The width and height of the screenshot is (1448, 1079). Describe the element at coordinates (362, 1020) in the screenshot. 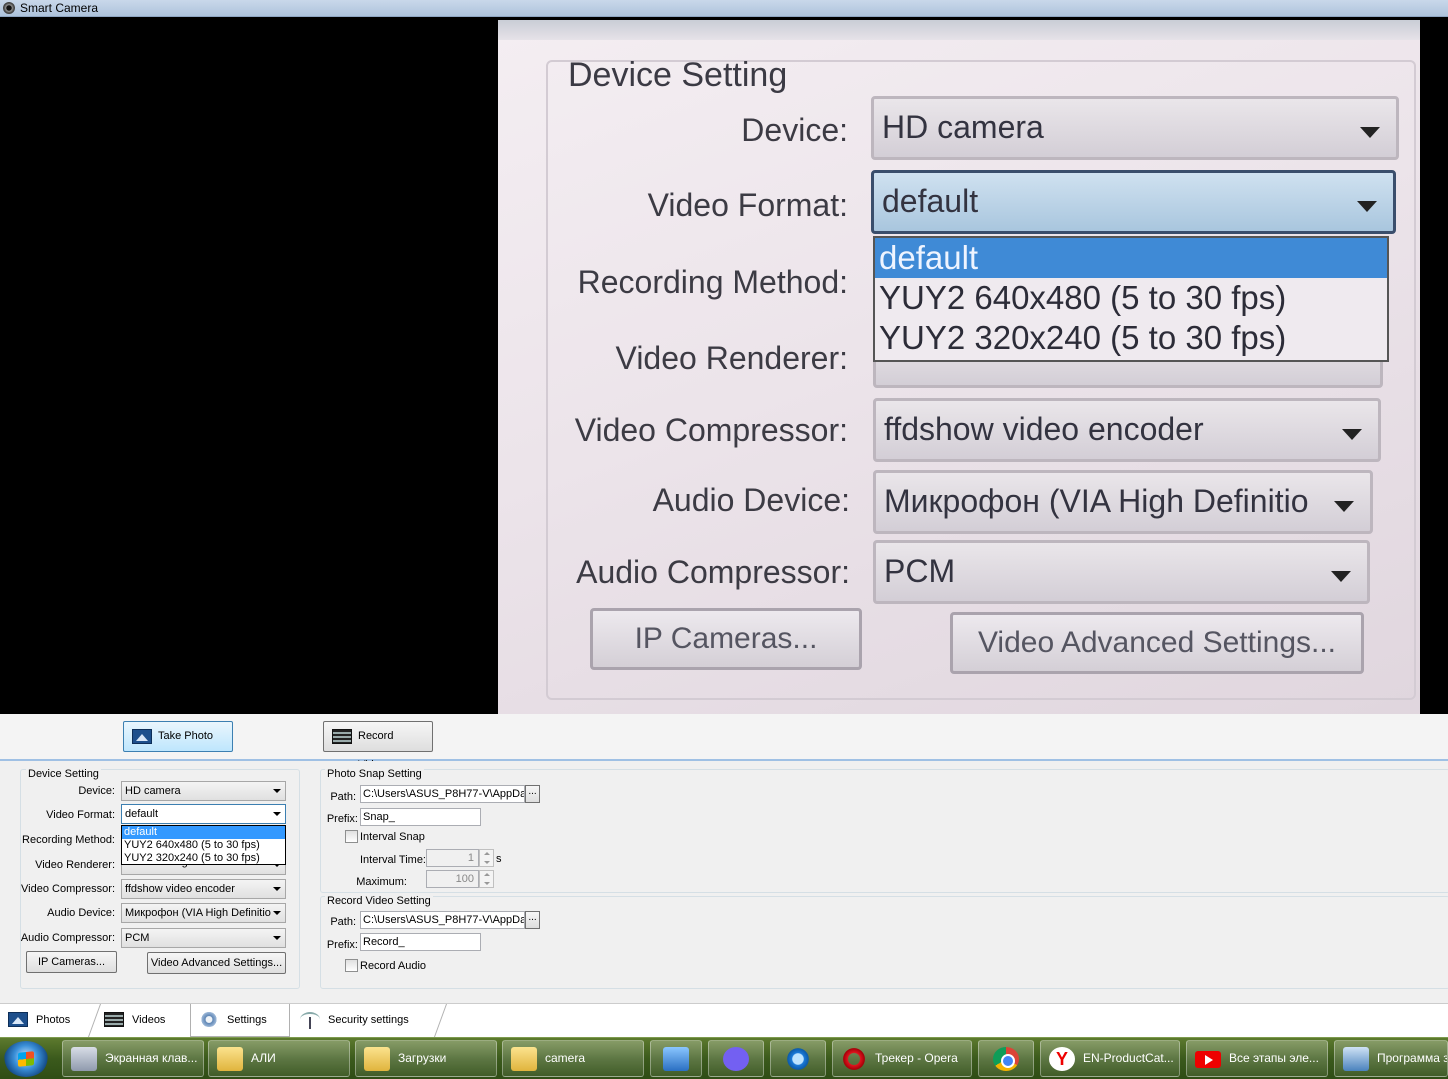

I see `tab-security-settings: Security settings` at that location.